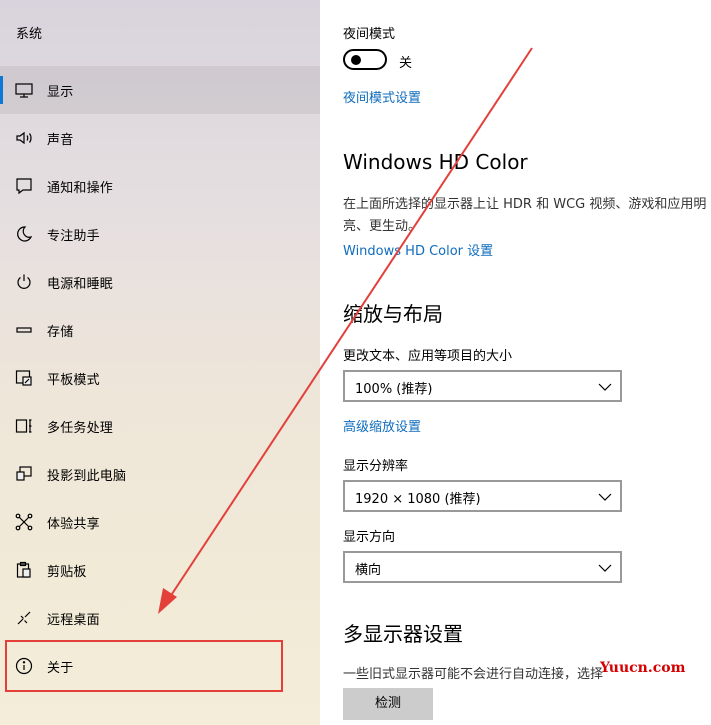 The height and width of the screenshot is (725, 711). Describe the element at coordinates (60, 140) in the screenshot. I see `sidebar-item-label: 声音` at that location.